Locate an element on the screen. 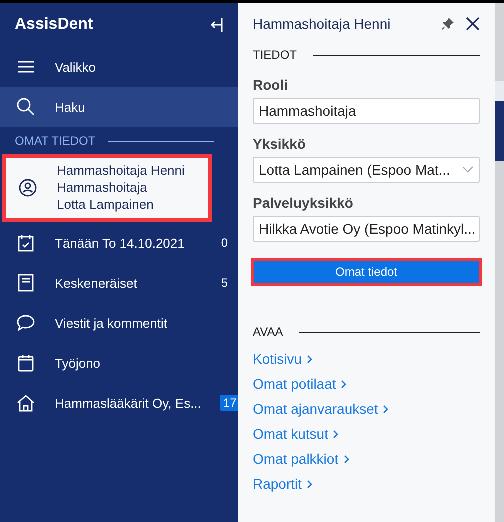 The width and height of the screenshot is (504, 522). chat-icon is located at coordinates (26, 323).